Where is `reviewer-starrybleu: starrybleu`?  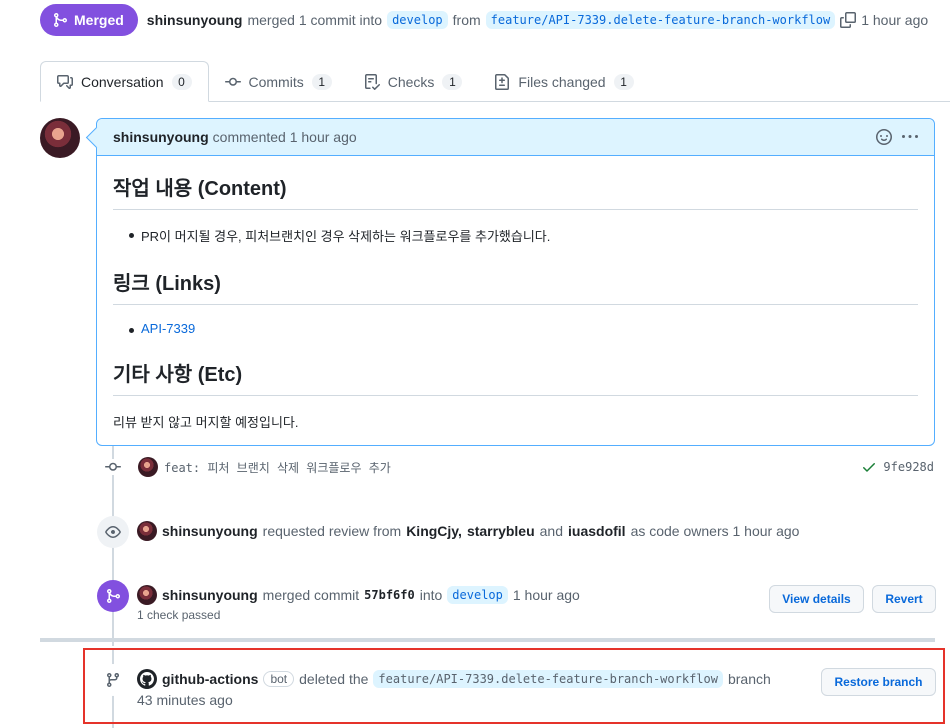
reviewer-starrybleu: starrybleu is located at coordinates (501, 531).